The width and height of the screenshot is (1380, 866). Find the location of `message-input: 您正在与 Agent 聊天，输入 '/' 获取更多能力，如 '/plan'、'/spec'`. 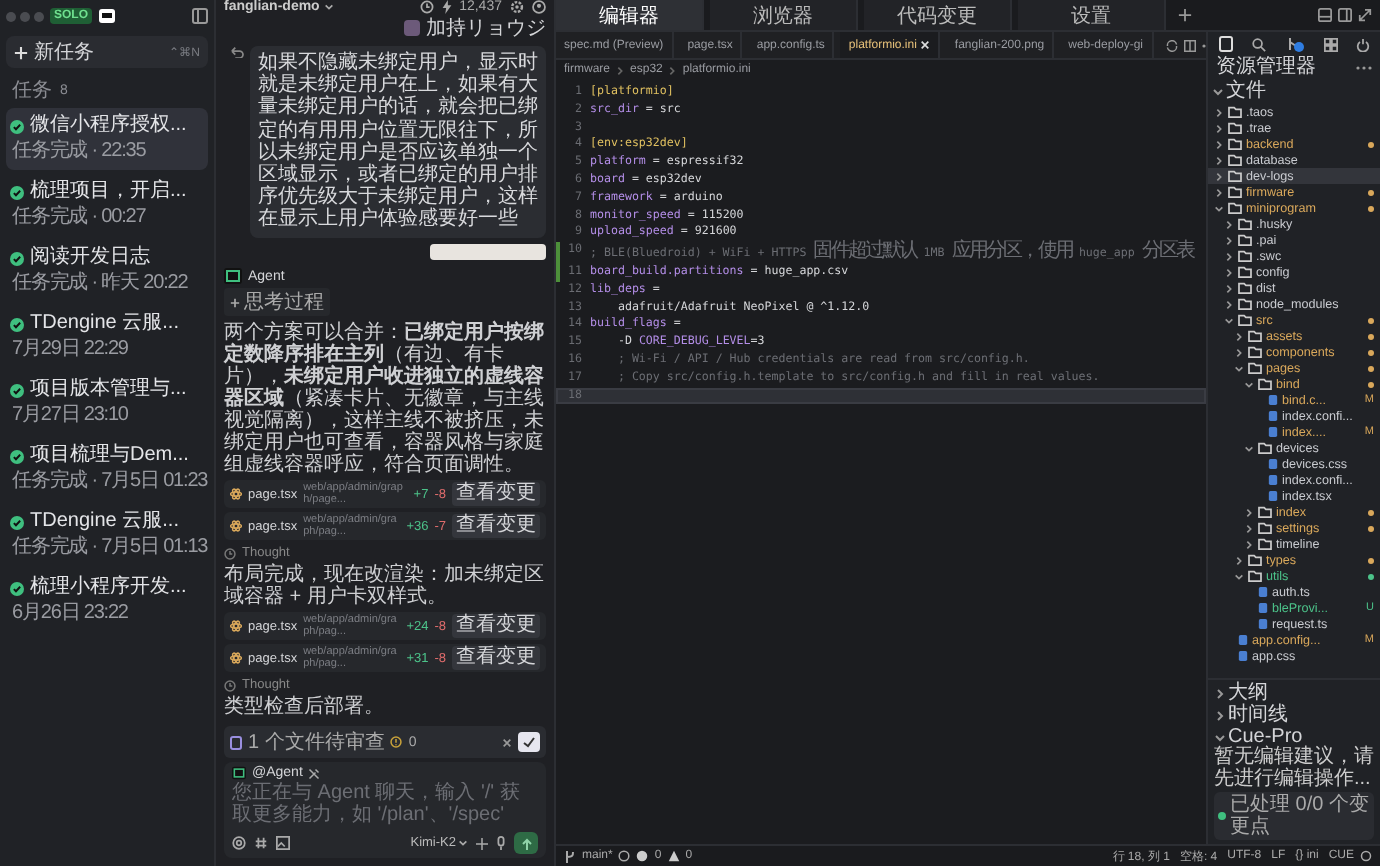

message-input: 您正在与 Agent 聊天，输入 '/' 获取更多能力，如 '/plan'、'/spec' is located at coordinates (385, 806).